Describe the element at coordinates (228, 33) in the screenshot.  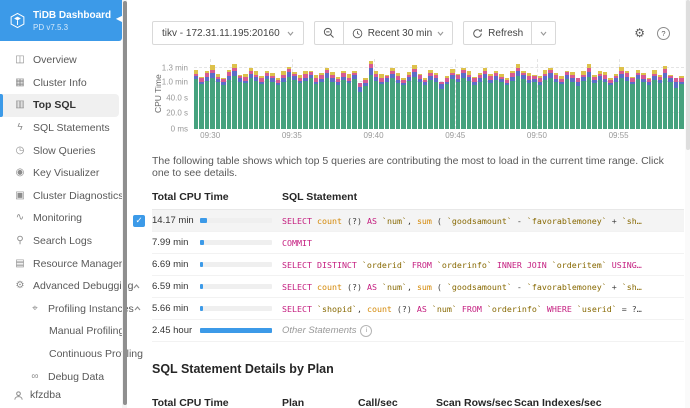
I see `instance-select: tikv - 172.31.11.195:20160` at that location.